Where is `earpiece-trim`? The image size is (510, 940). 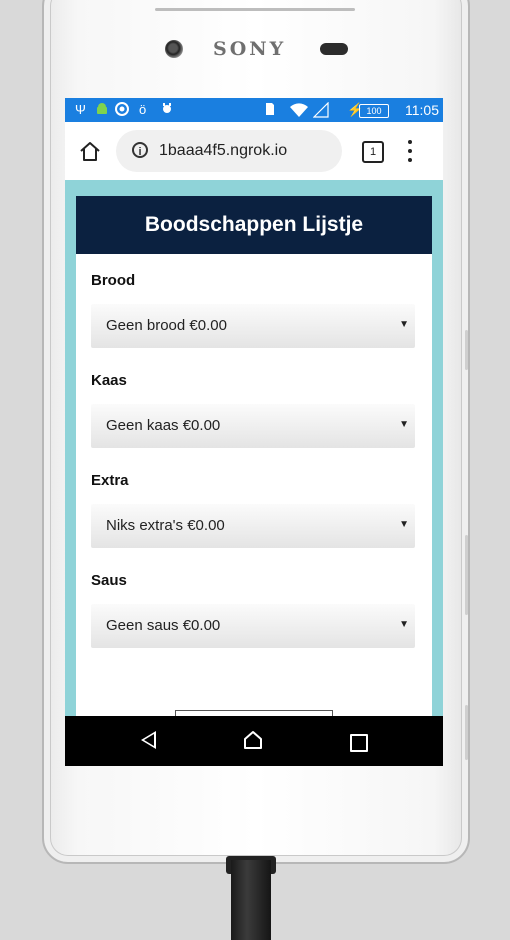 earpiece-trim is located at coordinates (255, 9).